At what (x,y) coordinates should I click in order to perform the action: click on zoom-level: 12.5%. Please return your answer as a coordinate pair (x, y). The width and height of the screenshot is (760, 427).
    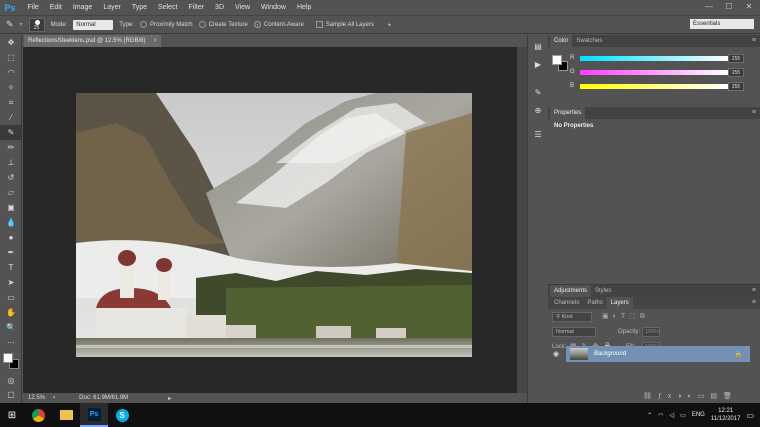
    Looking at the image, I should click on (36, 398).